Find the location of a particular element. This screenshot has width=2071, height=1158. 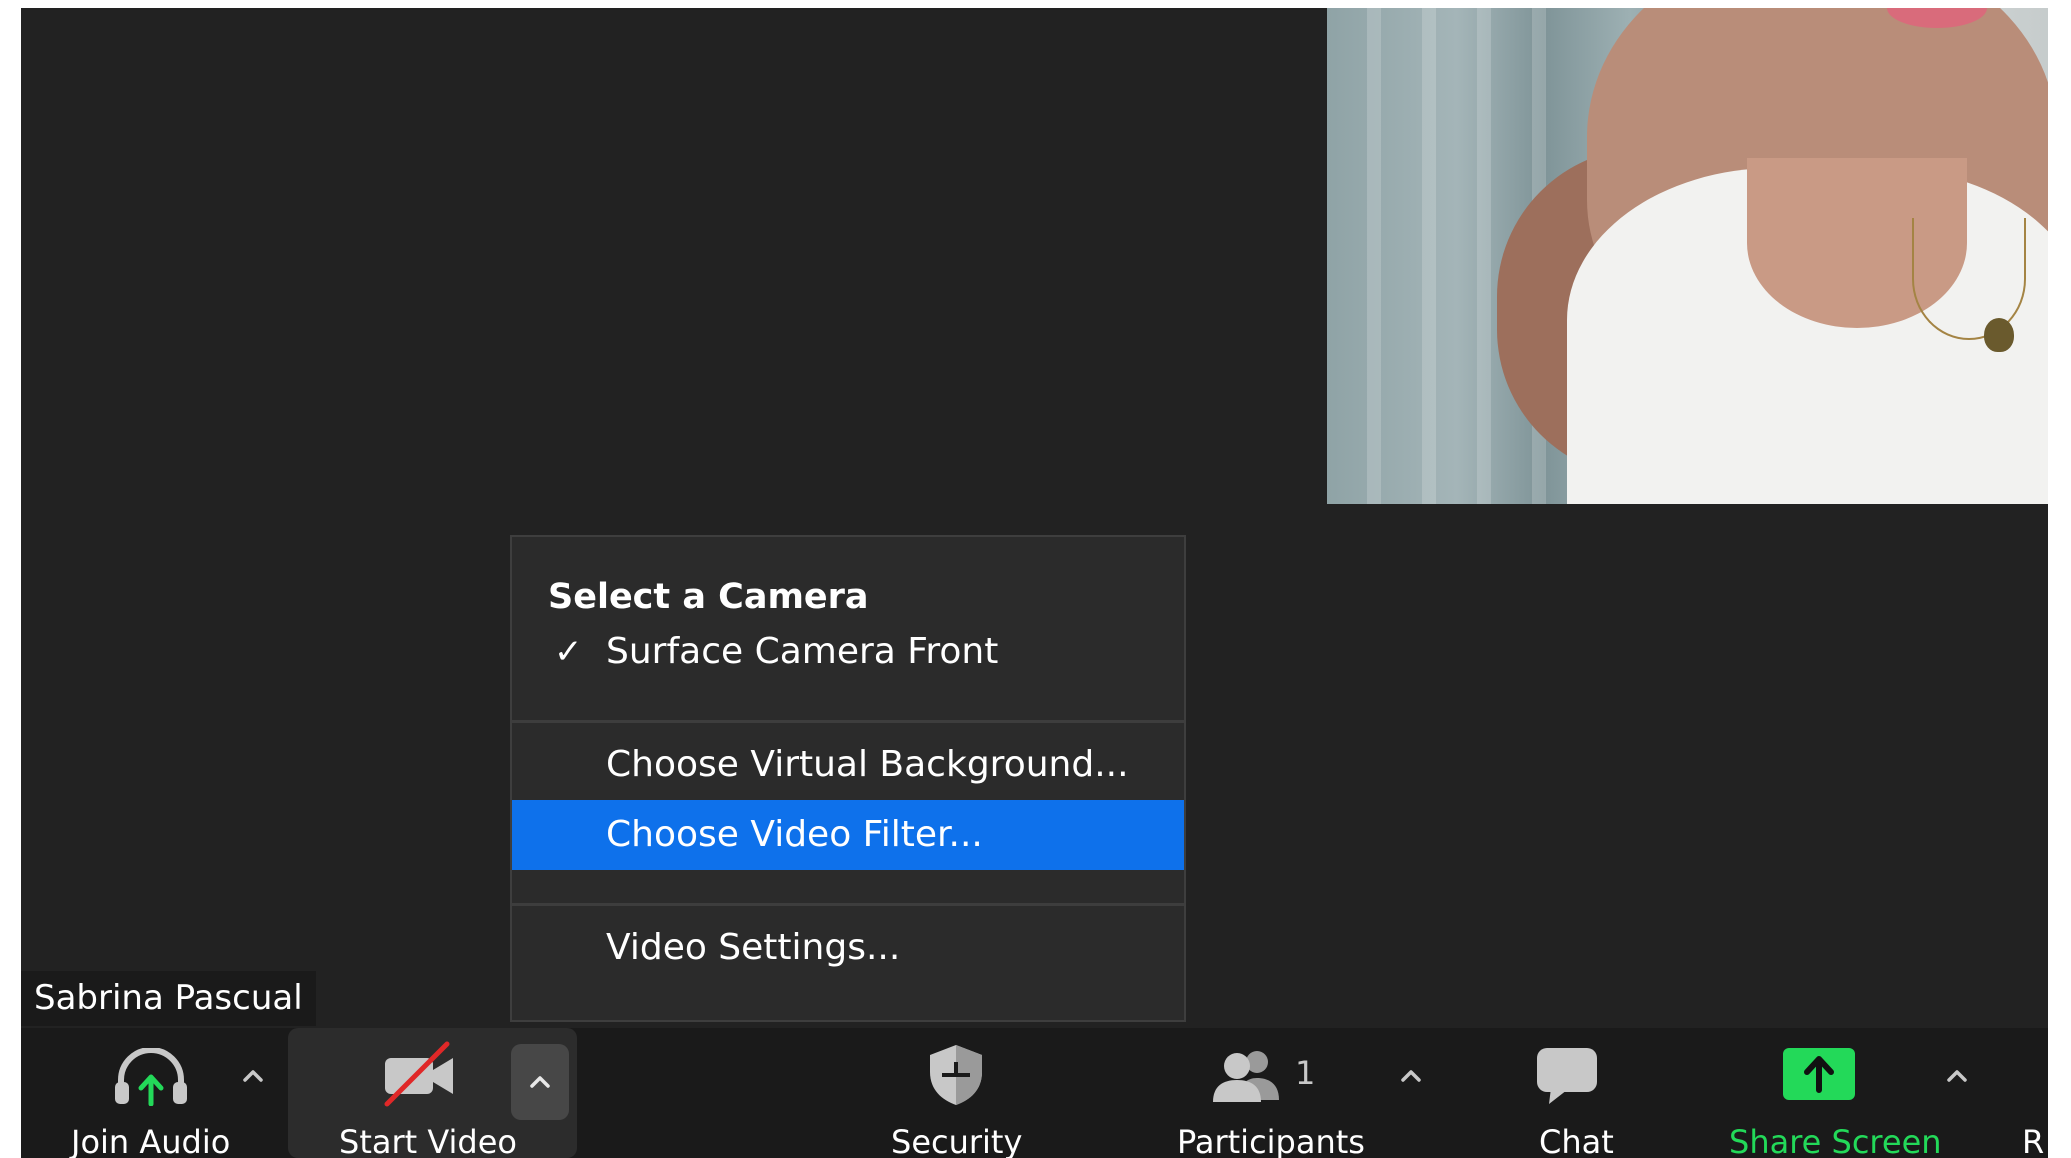

participant-count: 1 is located at coordinates (1305, 1073).